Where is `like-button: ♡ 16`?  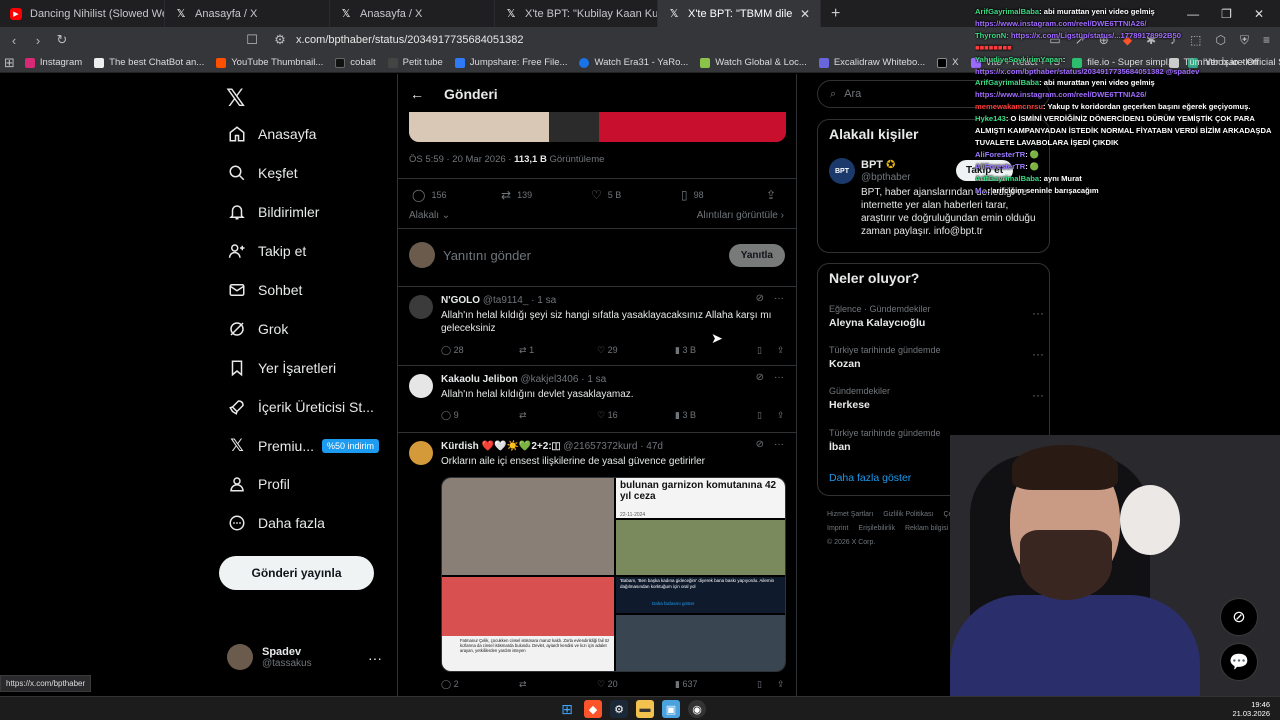 like-button: ♡ 16 is located at coordinates (636, 415).